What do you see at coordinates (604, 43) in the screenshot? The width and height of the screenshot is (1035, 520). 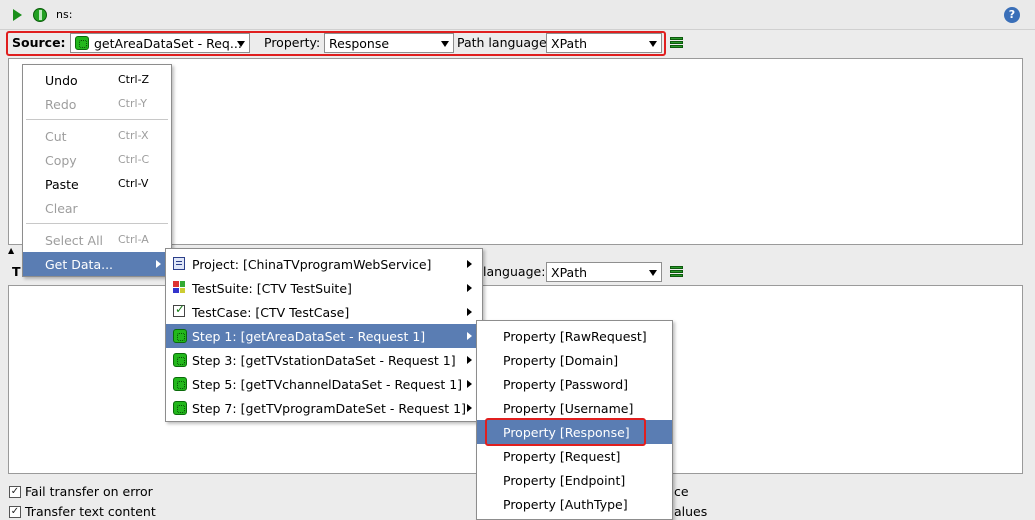 I see `path-language-select: XPath` at bounding box center [604, 43].